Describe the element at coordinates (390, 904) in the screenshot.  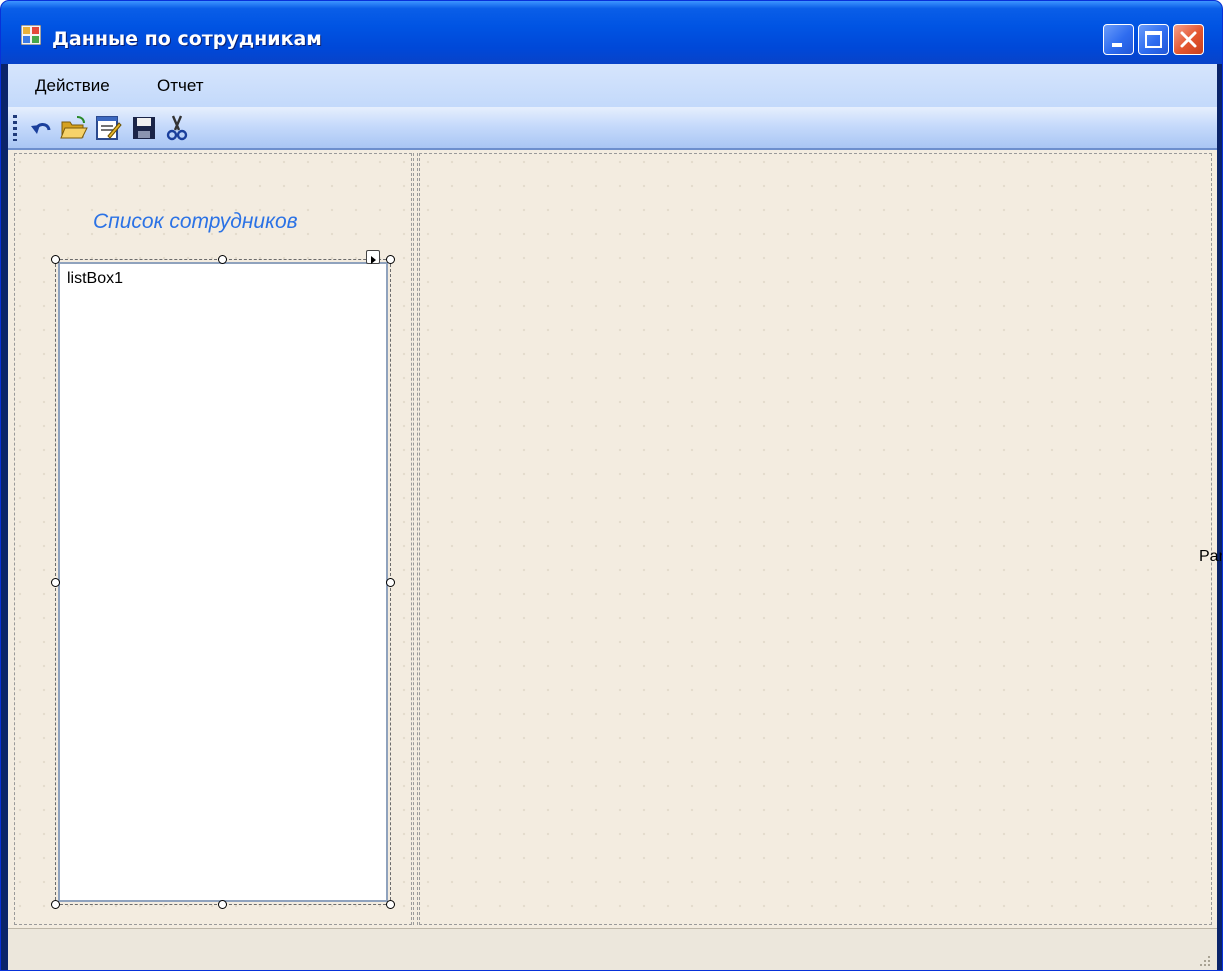
I see `resize-handle-bottom-right` at that location.